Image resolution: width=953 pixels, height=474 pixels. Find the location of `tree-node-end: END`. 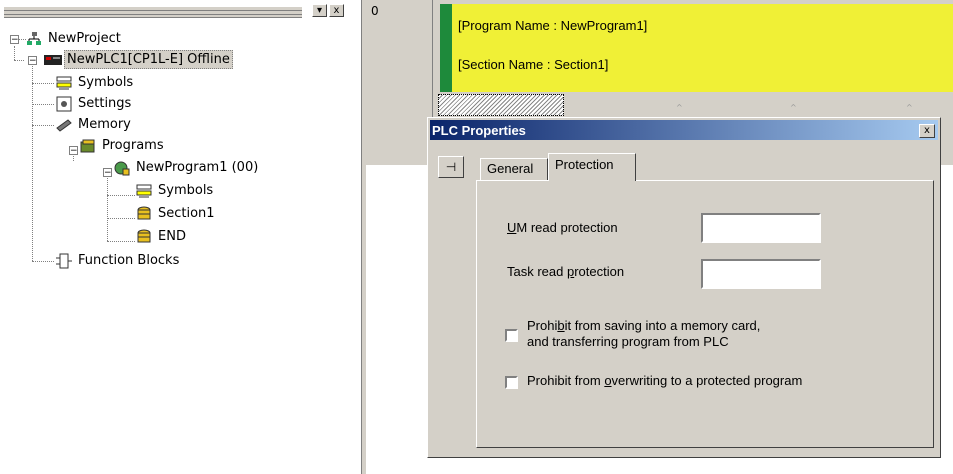

tree-node-end: END is located at coordinates (162, 237).